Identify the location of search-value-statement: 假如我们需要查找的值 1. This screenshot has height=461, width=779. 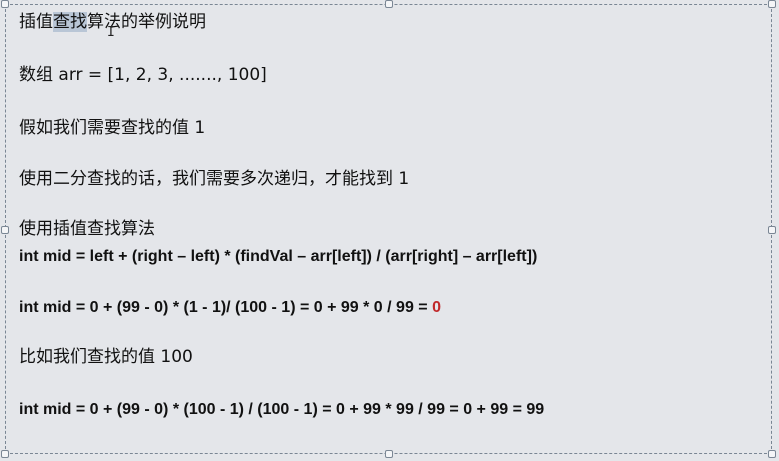
(112, 128).